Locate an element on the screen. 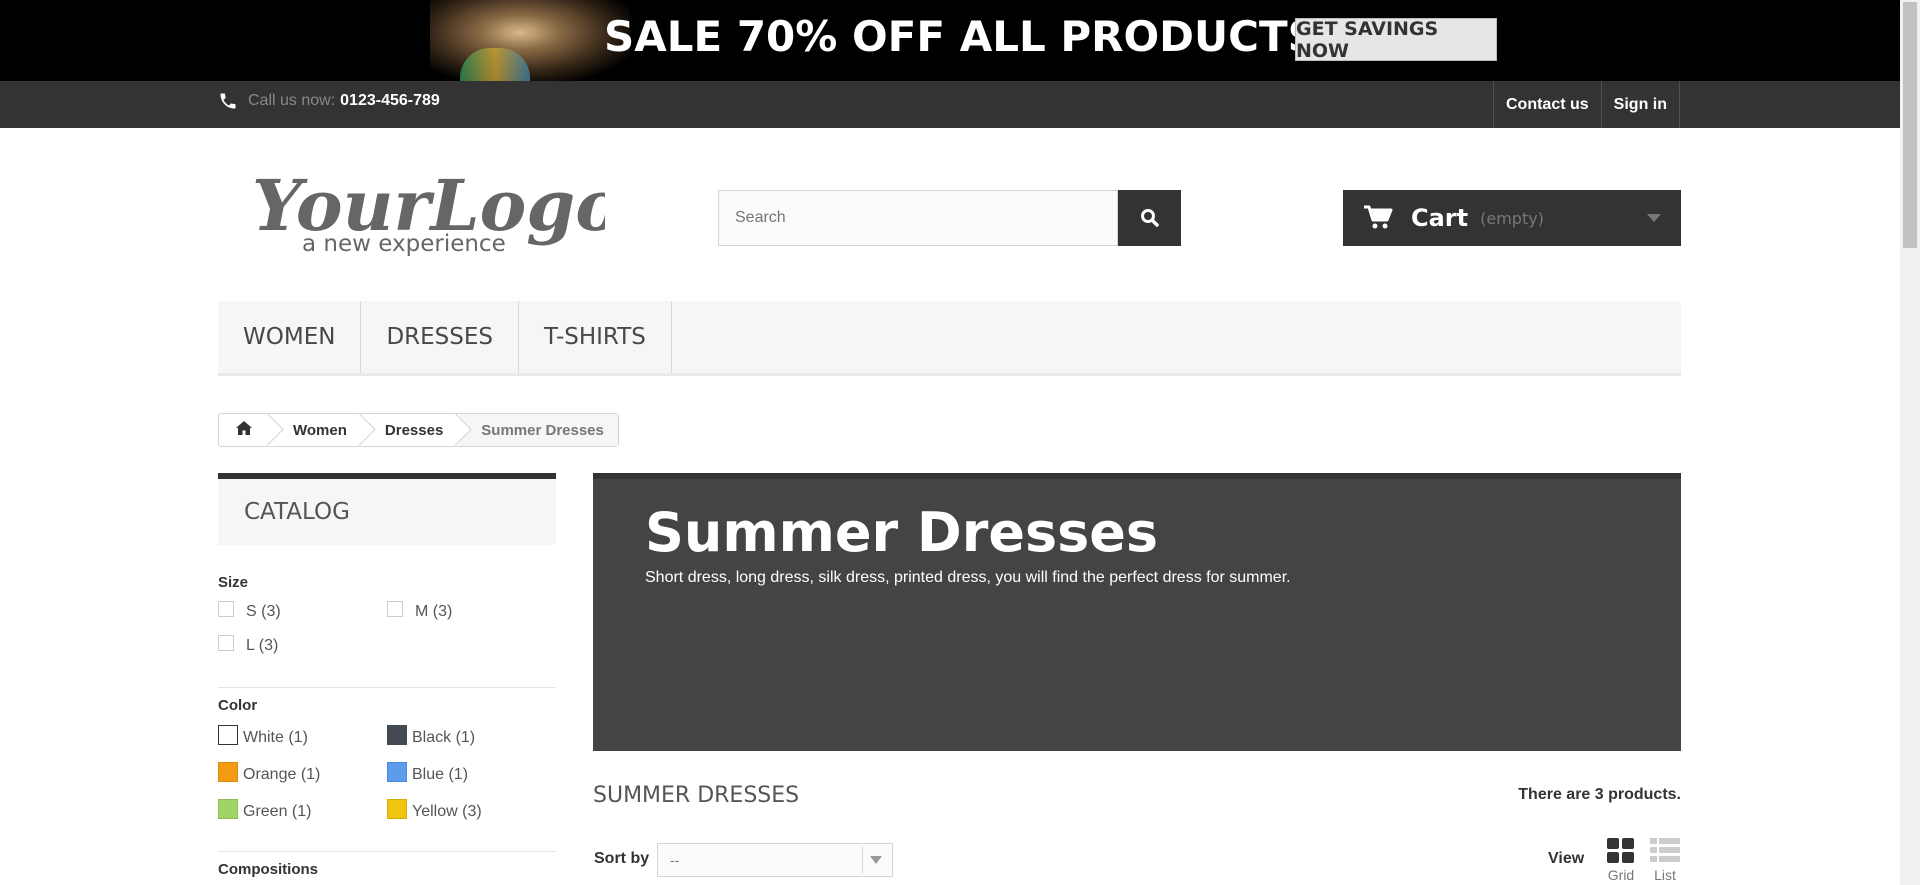 This screenshot has width=1920, height=885. cart-button: Cart (empty) is located at coordinates (1512, 218).